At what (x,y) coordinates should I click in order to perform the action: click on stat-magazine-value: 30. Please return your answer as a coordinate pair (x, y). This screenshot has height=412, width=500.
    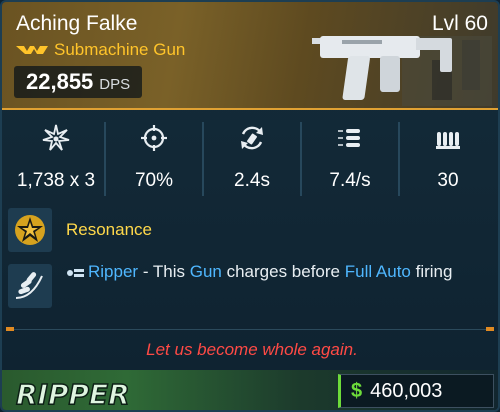
    Looking at the image, I should click on (448, 180).